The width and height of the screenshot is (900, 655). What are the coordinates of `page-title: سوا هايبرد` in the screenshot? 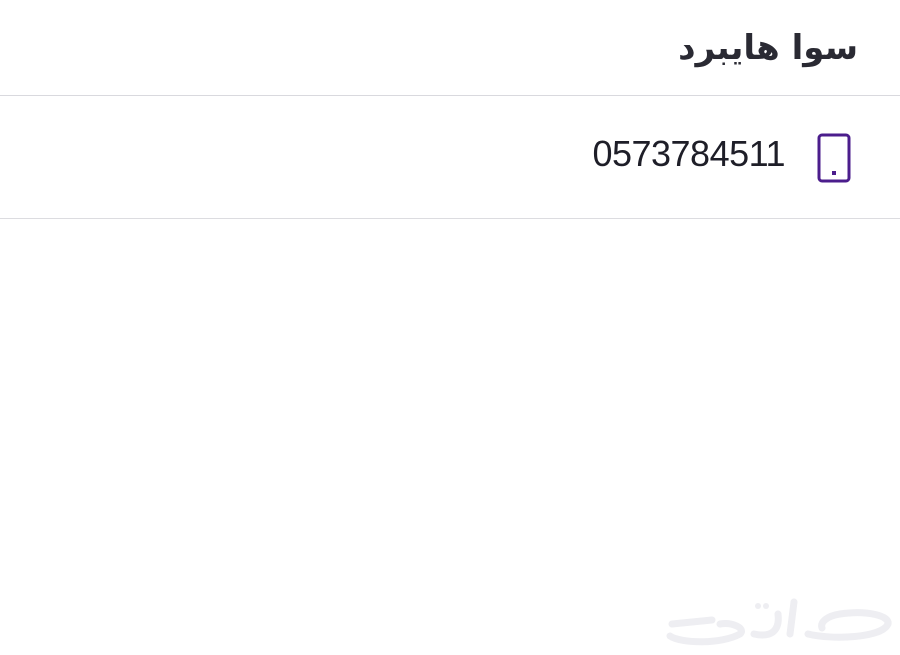 It's located at (768, 48).